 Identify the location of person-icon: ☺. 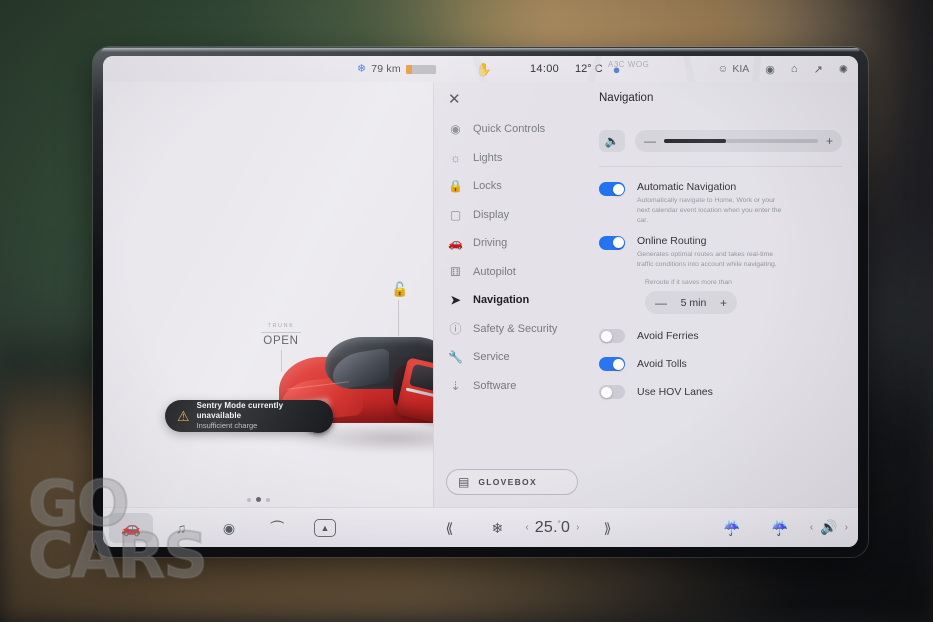
(723, 69).